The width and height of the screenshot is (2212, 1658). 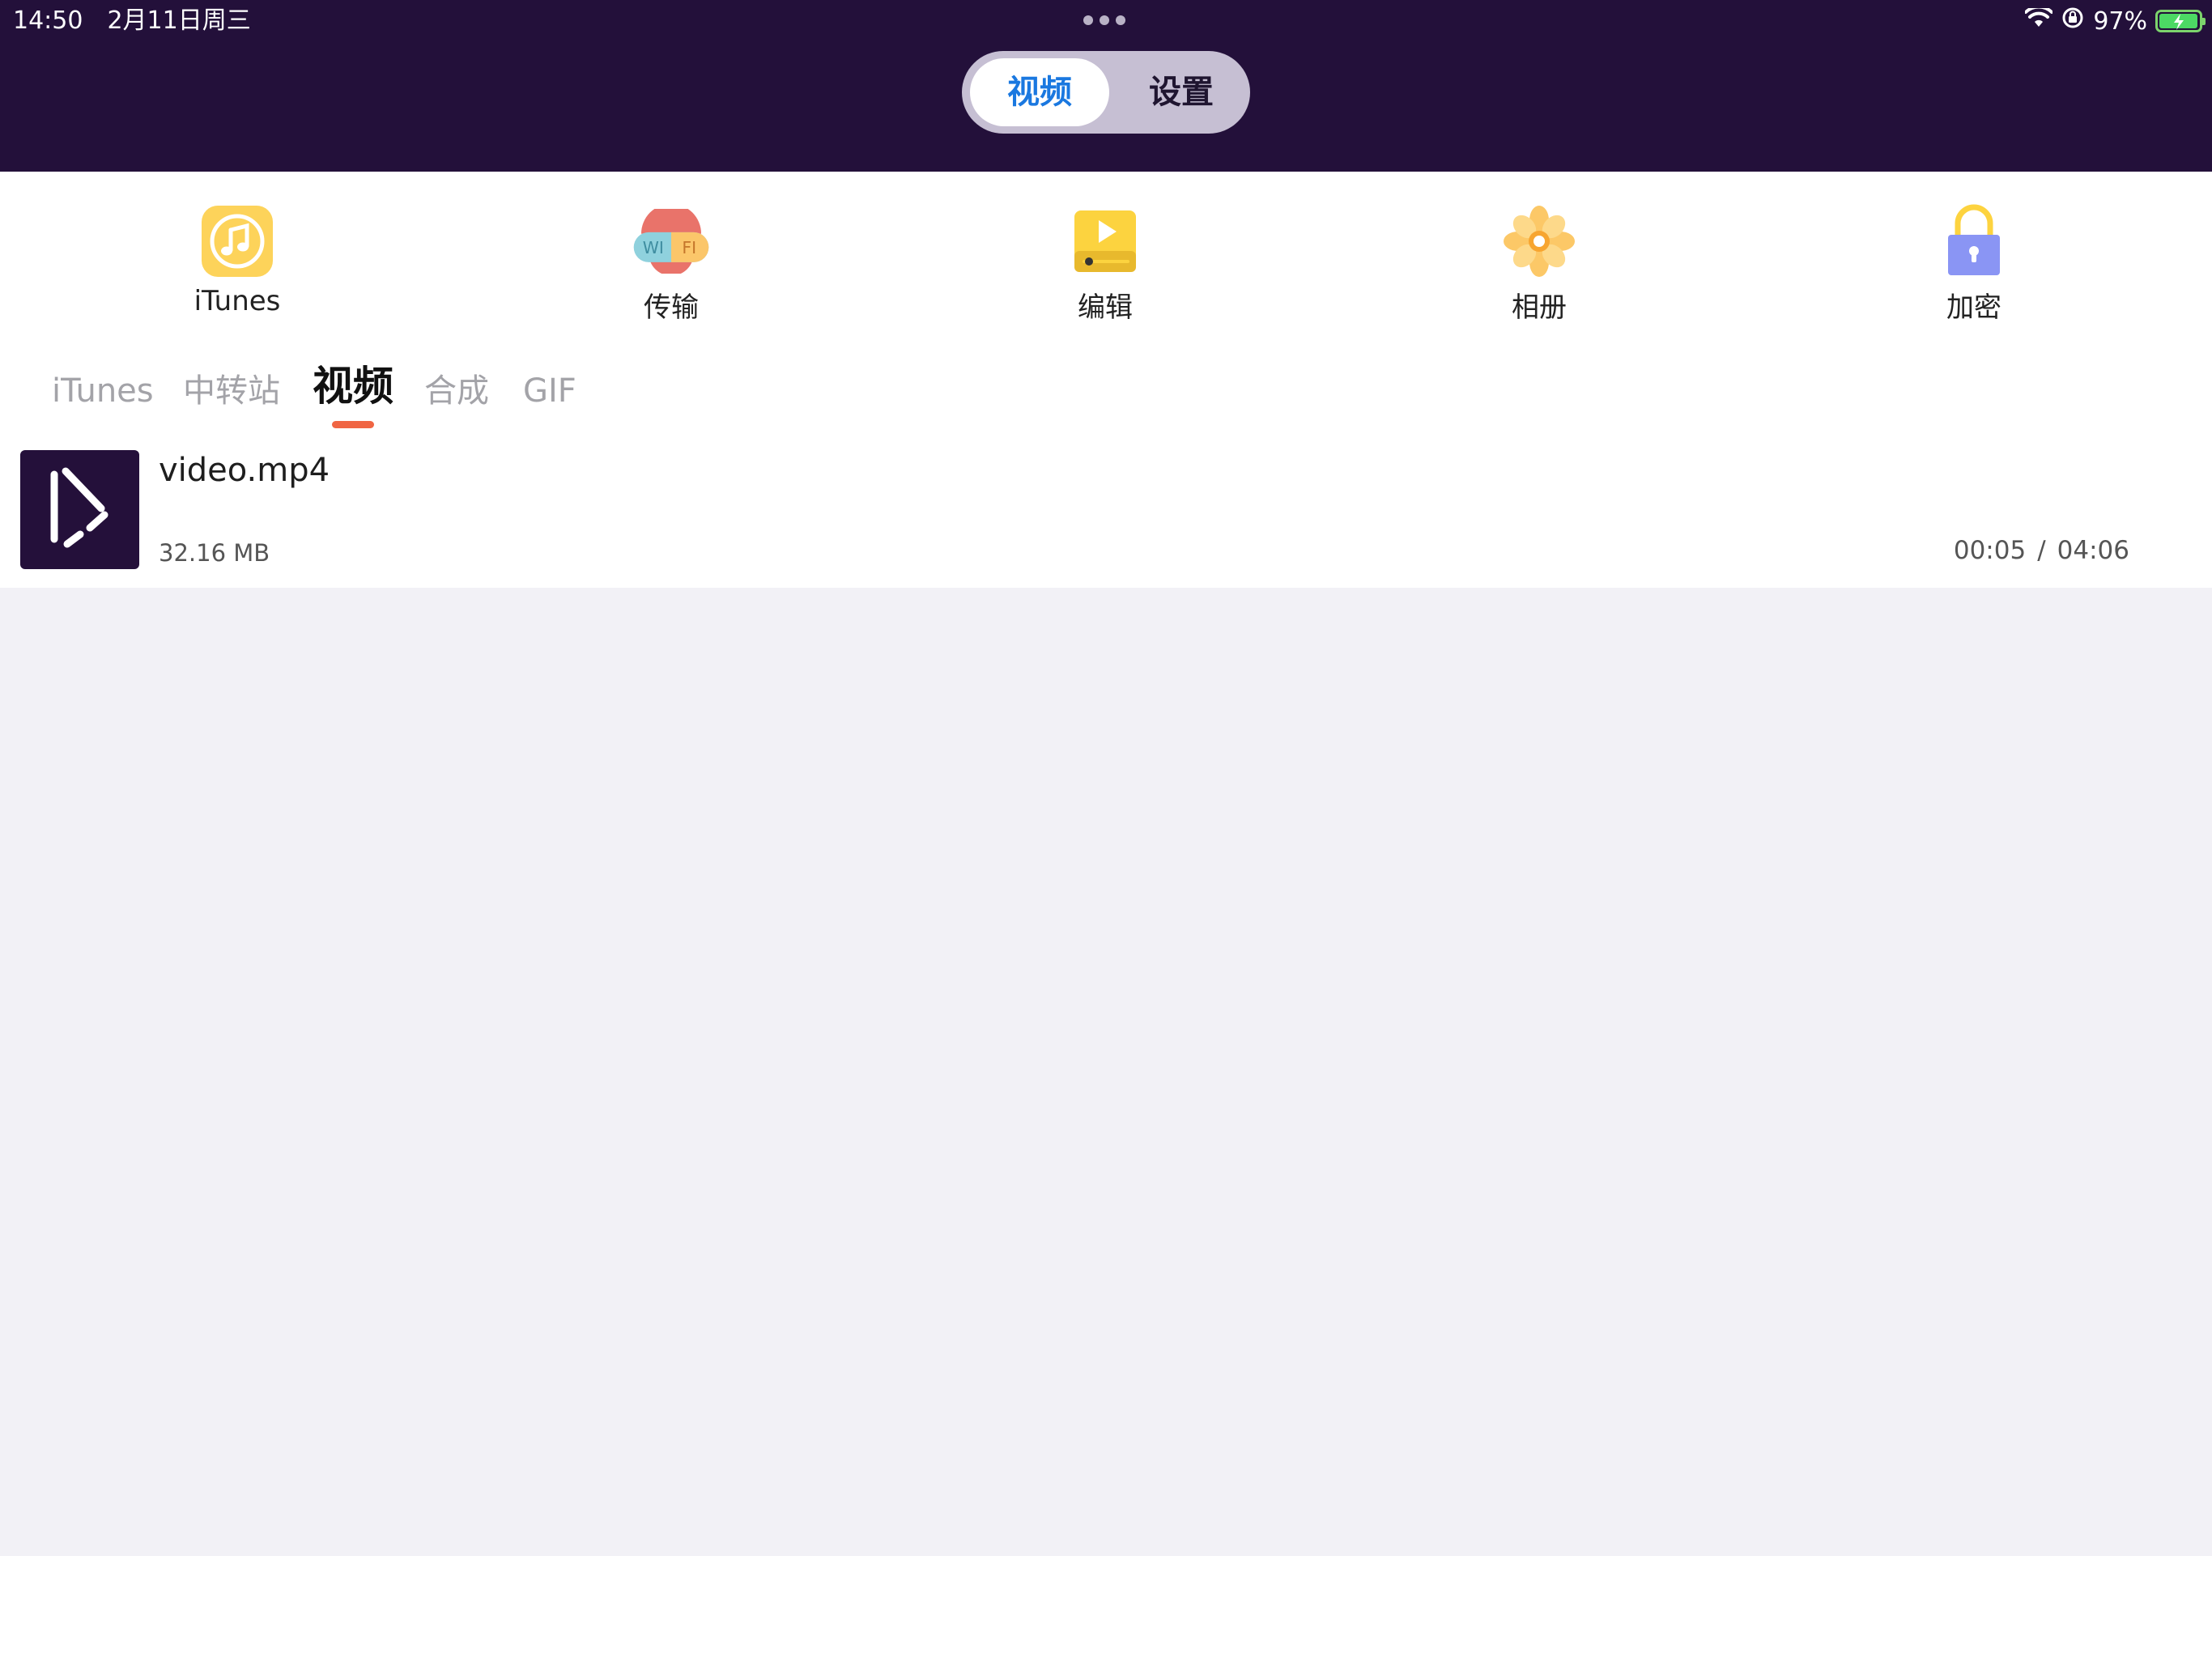 I want to click on video-thumbnail, so click(x=79, y=509).